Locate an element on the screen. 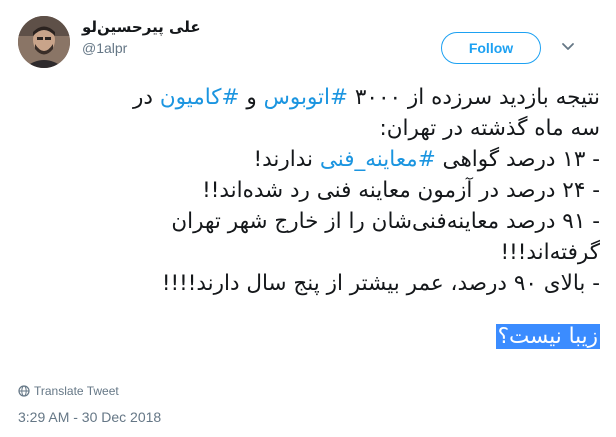 Image resolution: width=616 pixels, height=437 pixels. selected-text: زیبا نیست؟ is located at coordinates (547, 336).